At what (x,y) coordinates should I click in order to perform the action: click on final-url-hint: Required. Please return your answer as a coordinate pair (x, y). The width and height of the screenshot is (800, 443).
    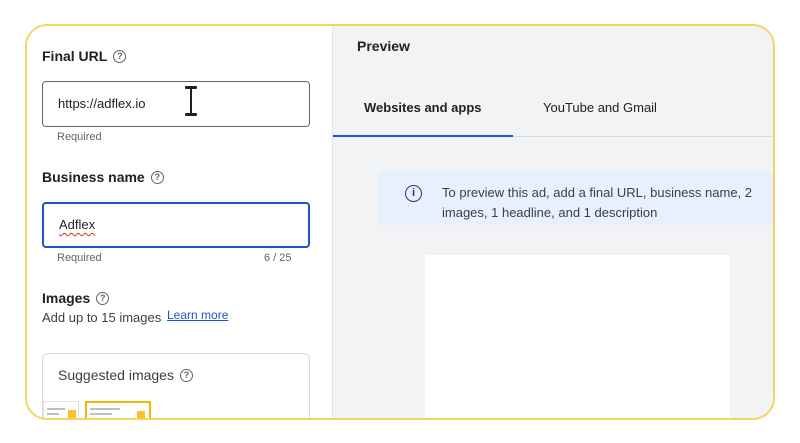
    Looking at the image, I should click on (79, 137).